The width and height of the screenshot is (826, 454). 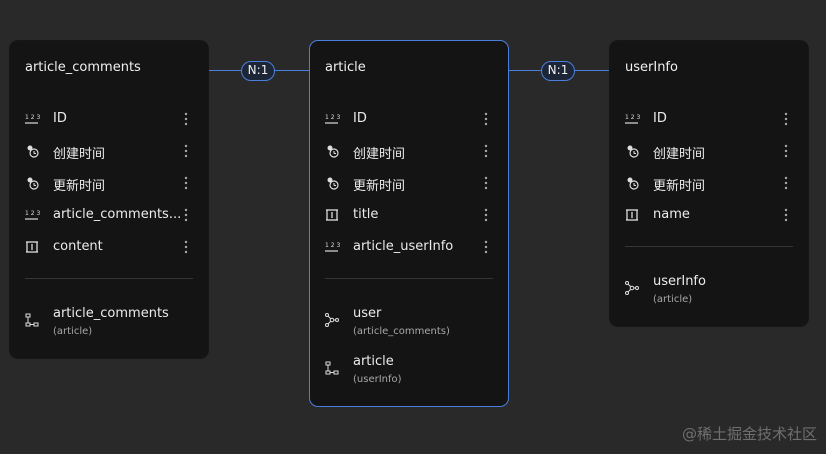 What do you see at coordinates (83, 67) in the screenshot?
I see `entity-title: article_comments` at bounding box center [83, 67].